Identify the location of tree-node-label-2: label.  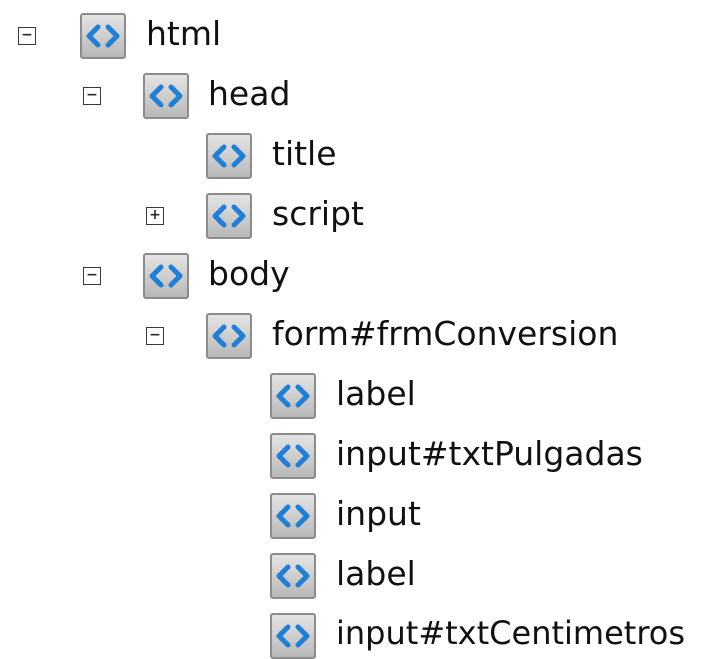
(357, 576).